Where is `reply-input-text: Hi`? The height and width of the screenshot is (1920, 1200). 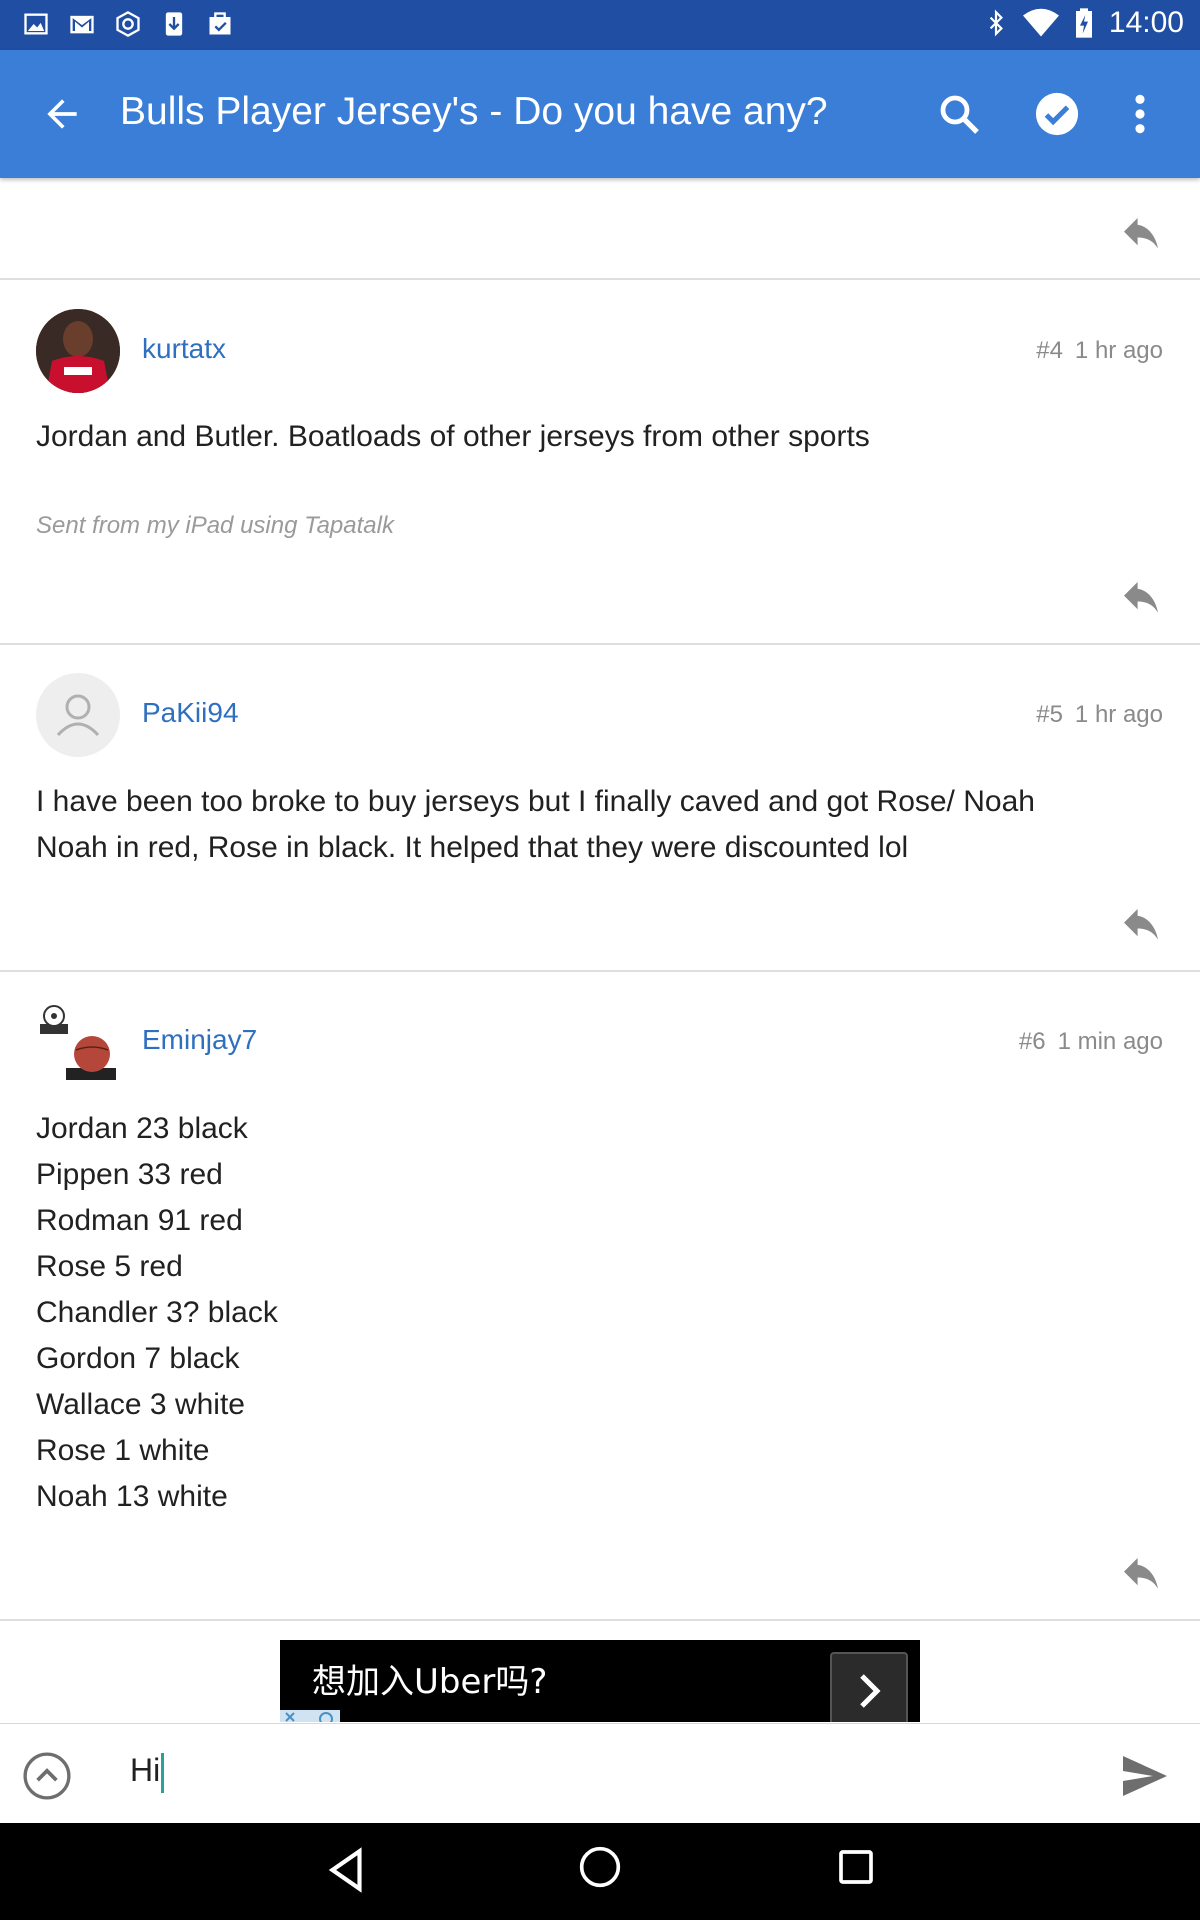
reply-input-text: Hi is located at coordinates (145, 1770).